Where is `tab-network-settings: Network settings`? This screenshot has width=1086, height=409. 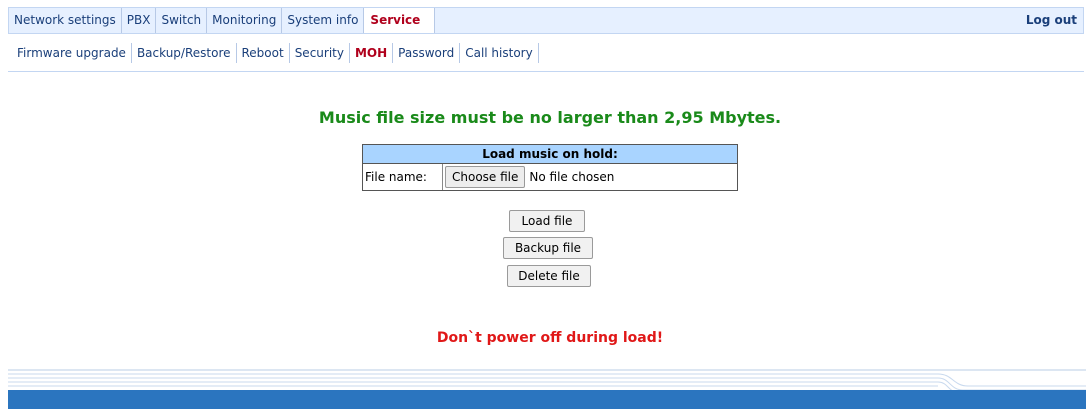 tab-network-settings: Network settings is located at coordinates (65, 20).